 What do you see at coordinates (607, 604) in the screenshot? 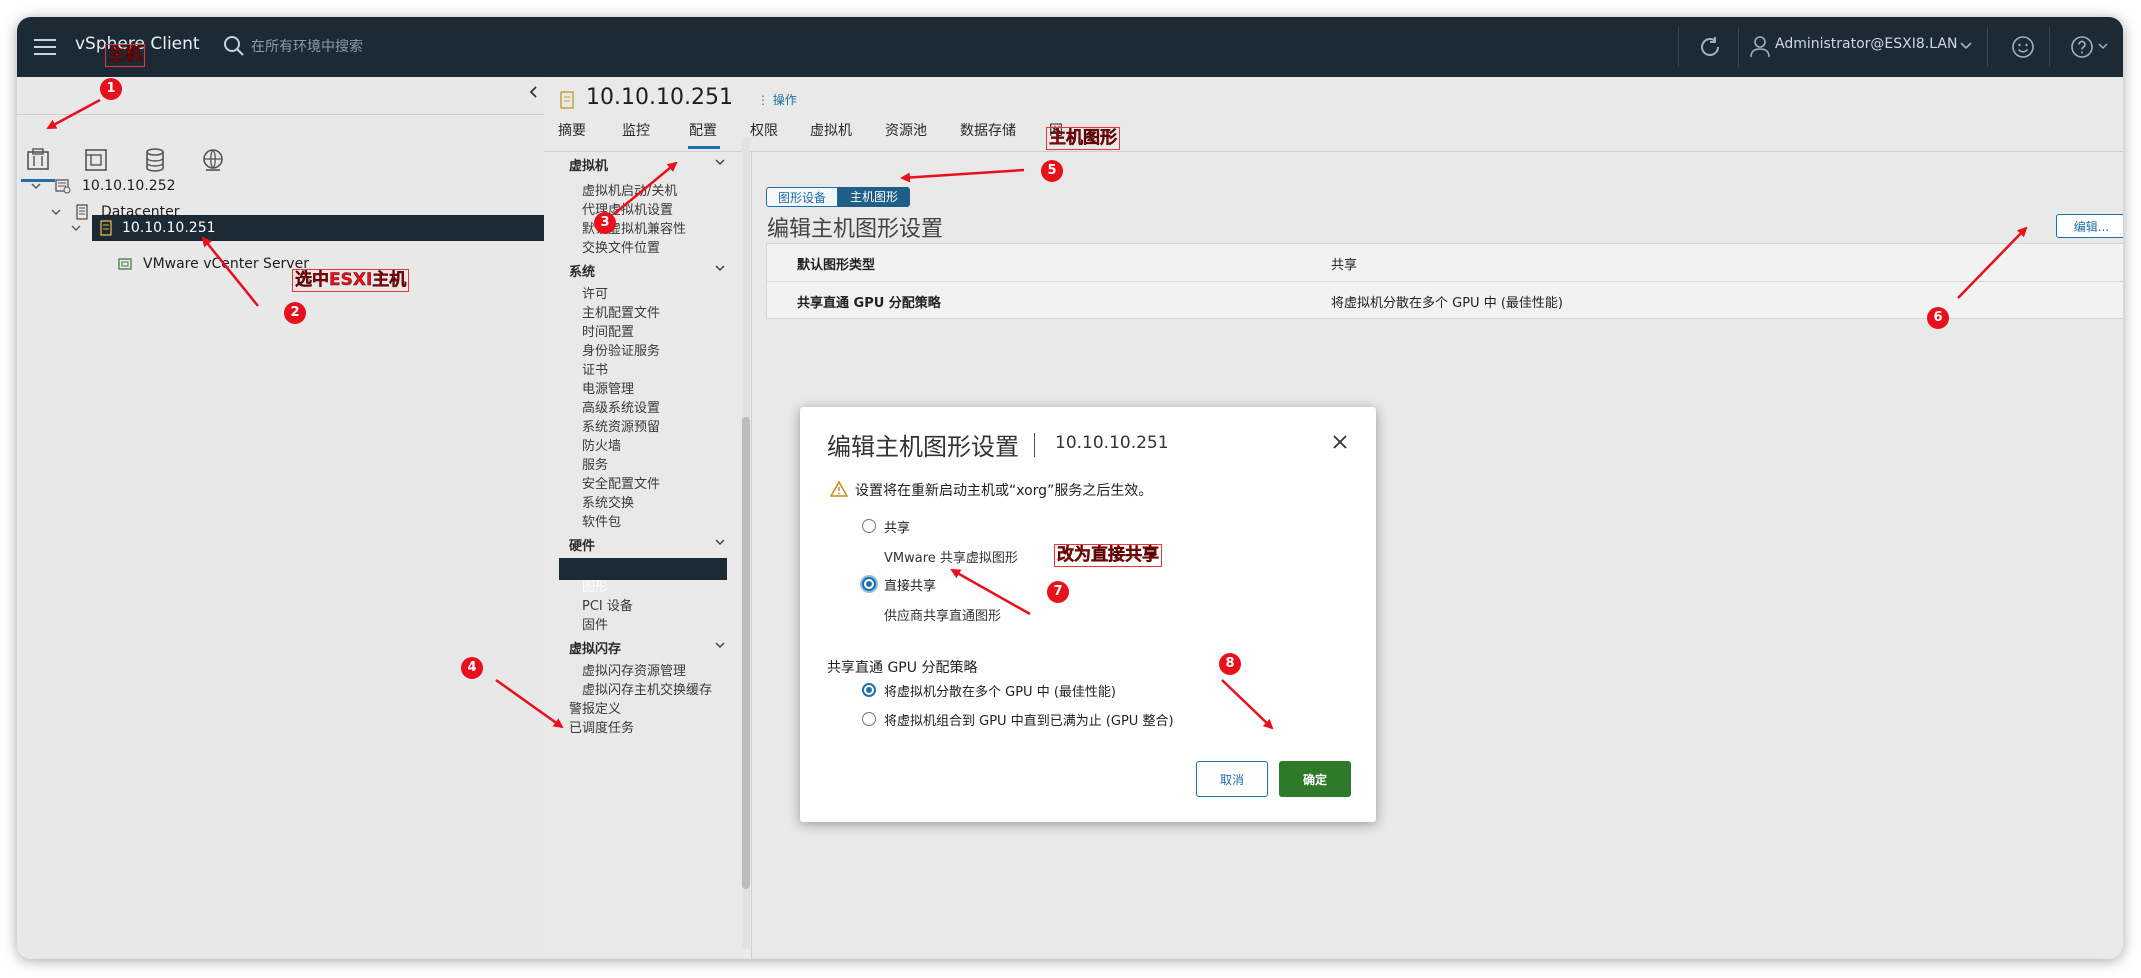
I see `subnav-item: PCI 设备` at bounding box center [607, 604].